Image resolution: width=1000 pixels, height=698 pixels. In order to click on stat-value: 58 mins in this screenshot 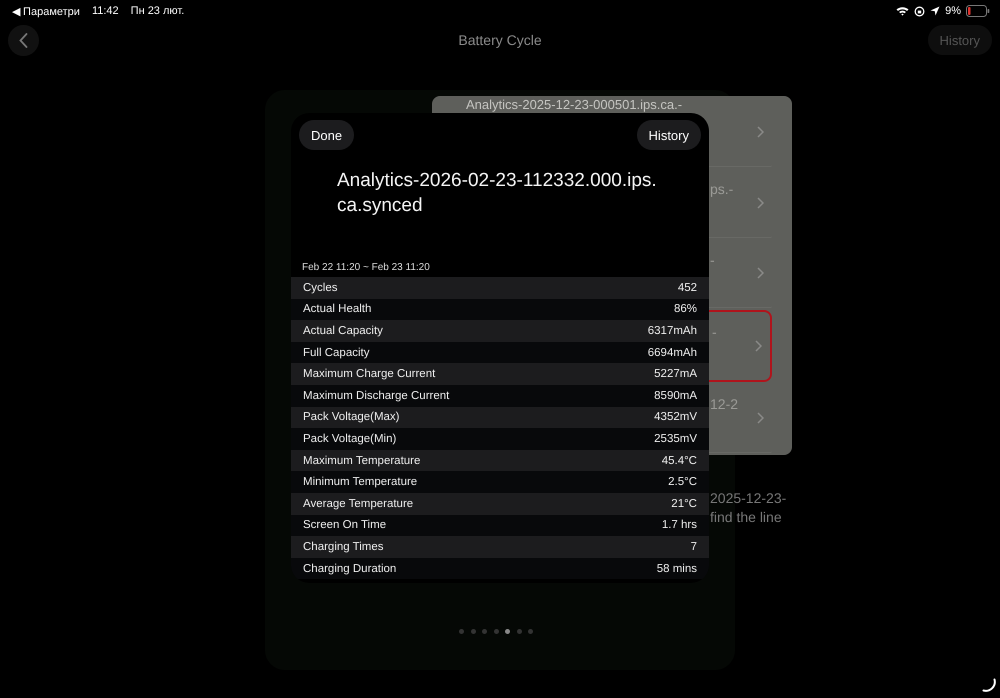, I will do `click(676, 568)`.